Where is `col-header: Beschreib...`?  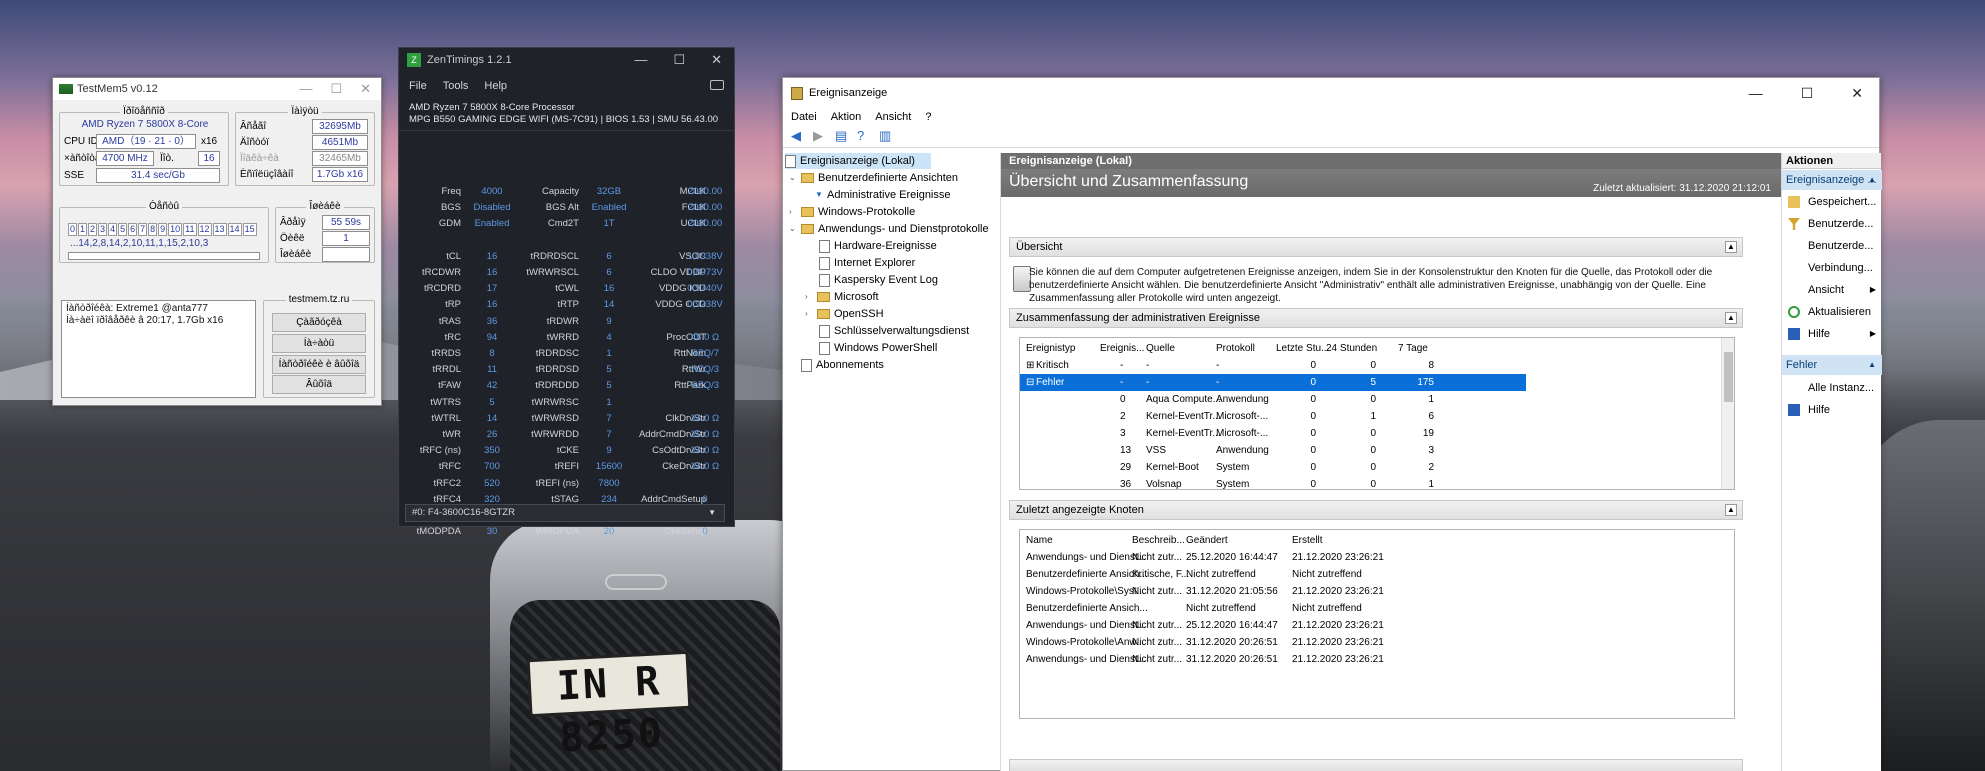 col-header: Beschreib... is located at coordinates (1158, 540).